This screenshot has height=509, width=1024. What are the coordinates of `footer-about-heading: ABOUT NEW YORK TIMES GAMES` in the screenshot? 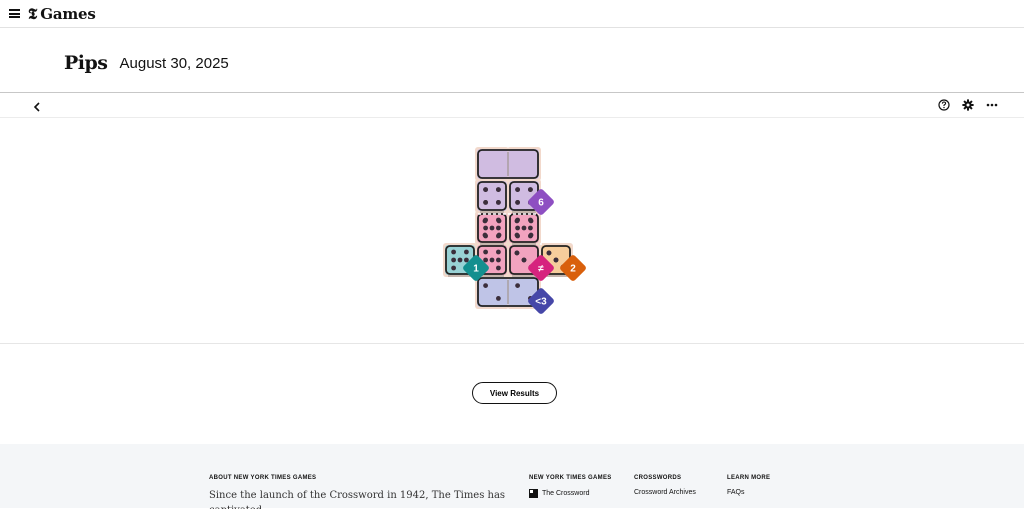 It's located at (263, 478).